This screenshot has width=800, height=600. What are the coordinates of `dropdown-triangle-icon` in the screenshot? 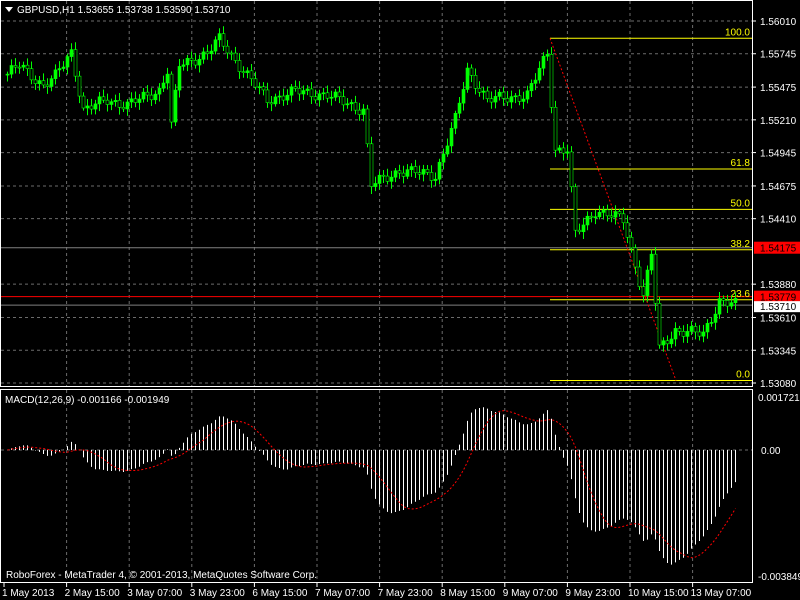 It's located at (9, 9).